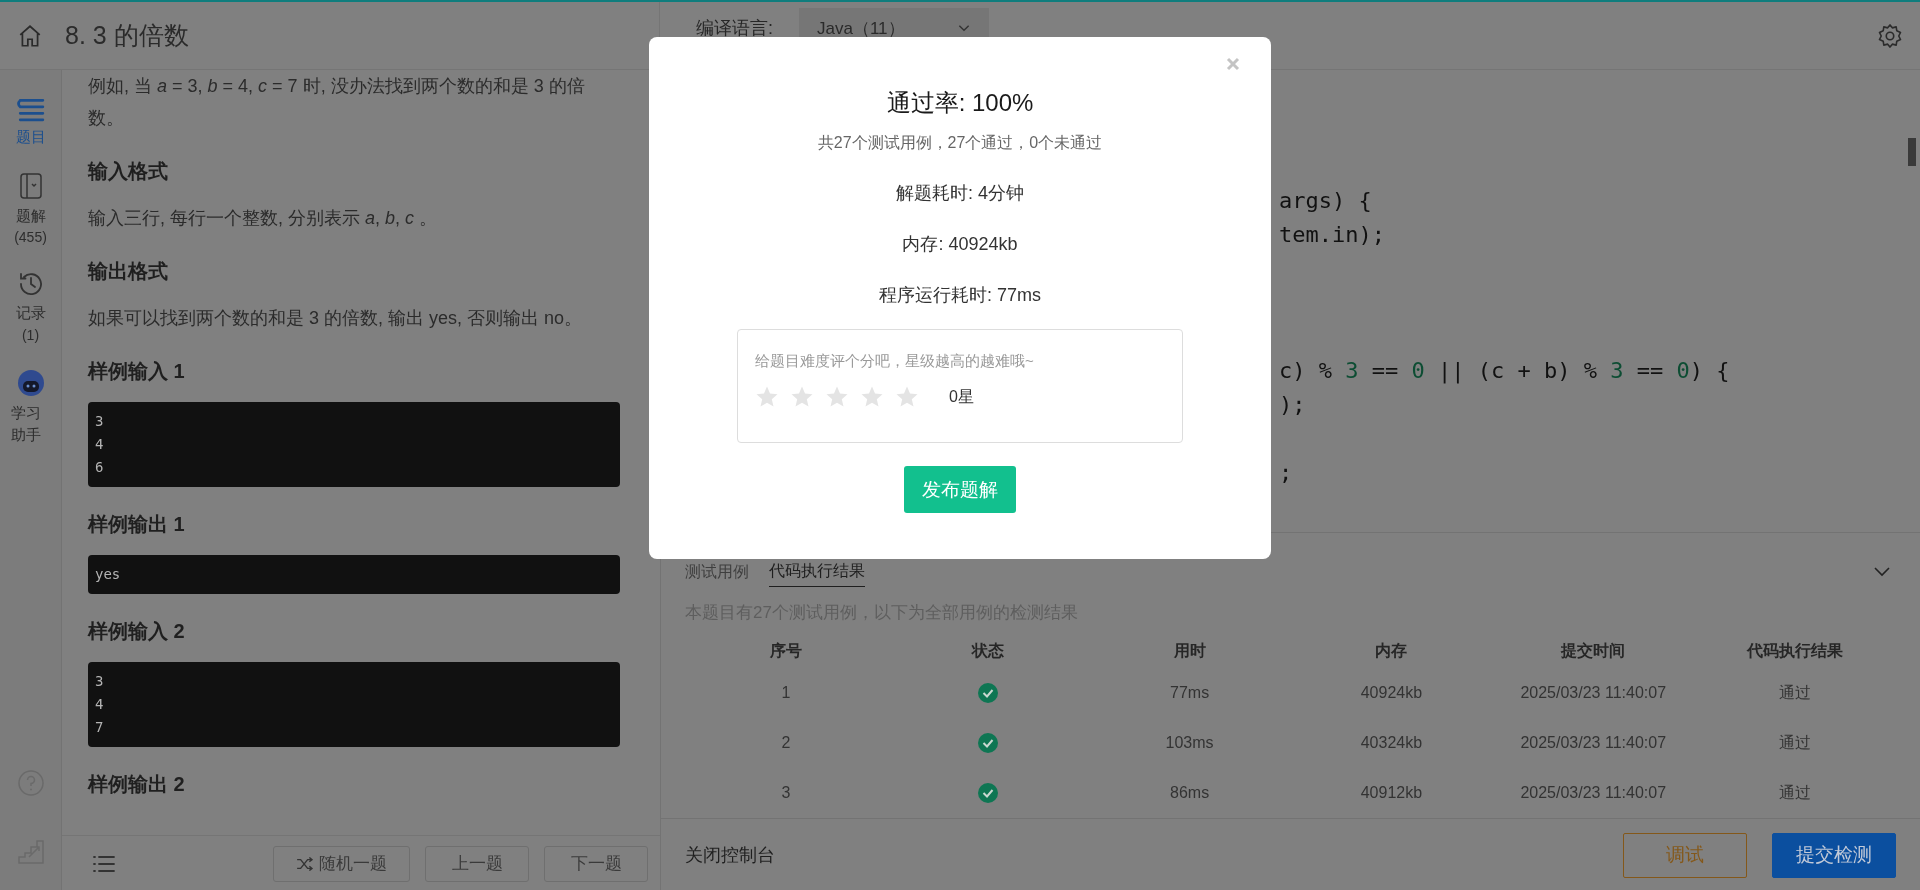  Describe the element at coordinates (1190, 693) in the screenshot. I see `table-cell-text: 77ms` at that location.